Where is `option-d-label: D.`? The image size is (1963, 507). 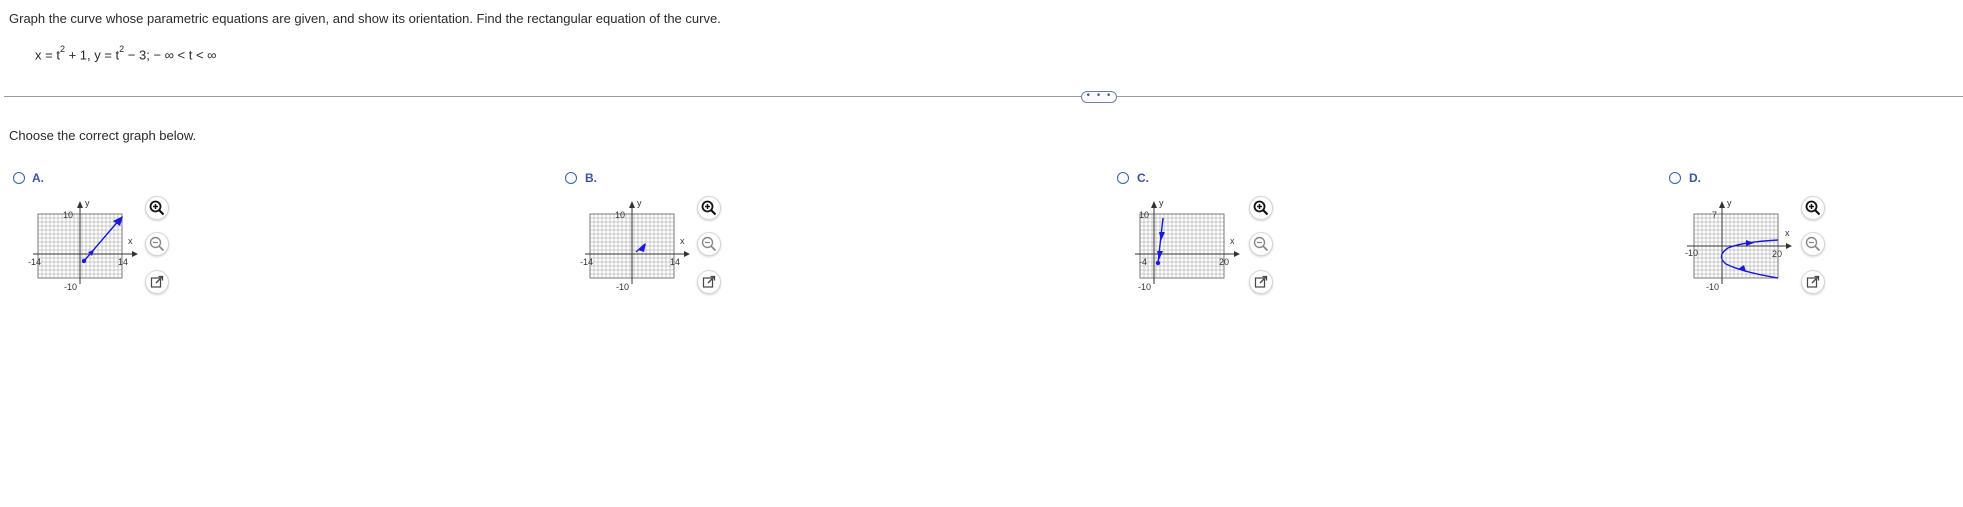 option-d-label: D. is located at coordinates (1695, 178).